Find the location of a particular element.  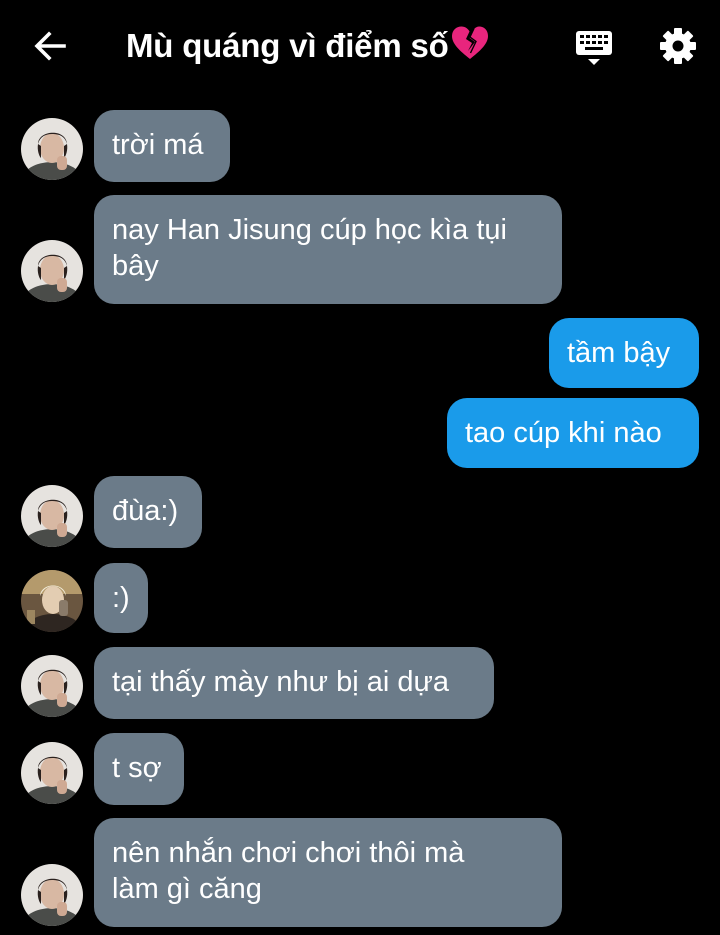

arrow-left-icon is located at coordinates (50, 46).